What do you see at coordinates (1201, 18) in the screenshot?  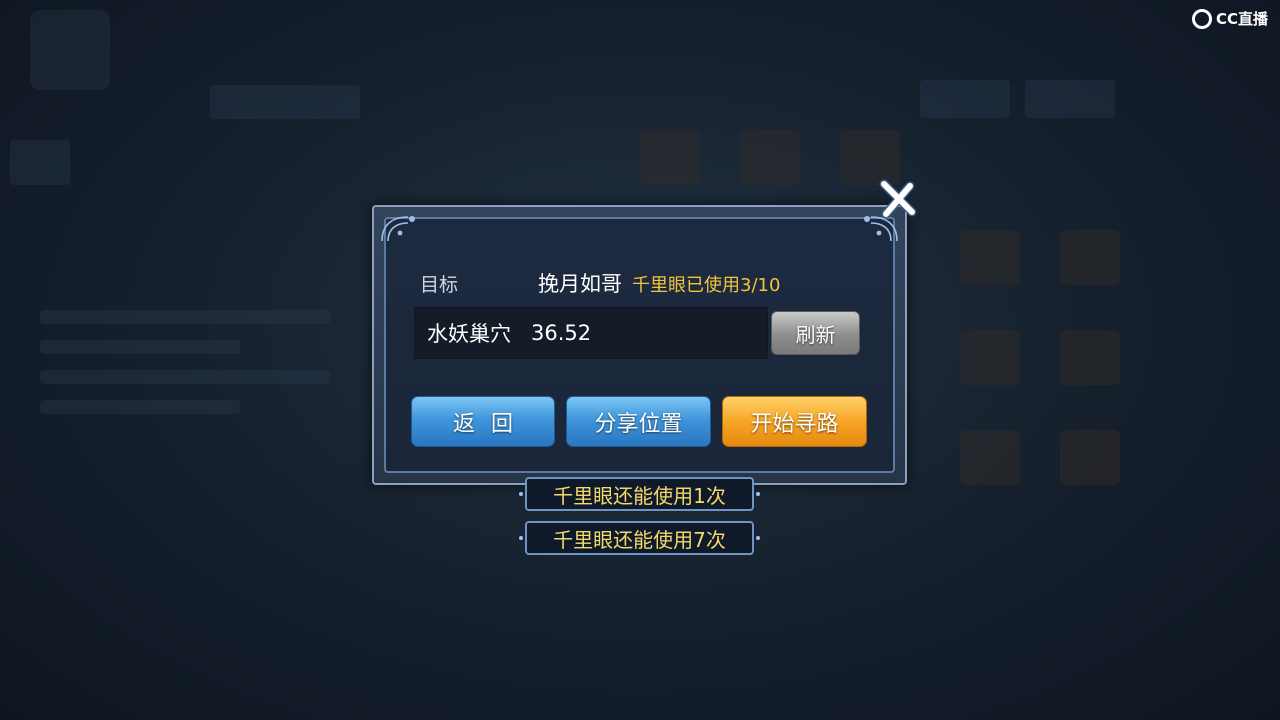 I see `cc-logo-icon` at bounding box center [1201, 18].